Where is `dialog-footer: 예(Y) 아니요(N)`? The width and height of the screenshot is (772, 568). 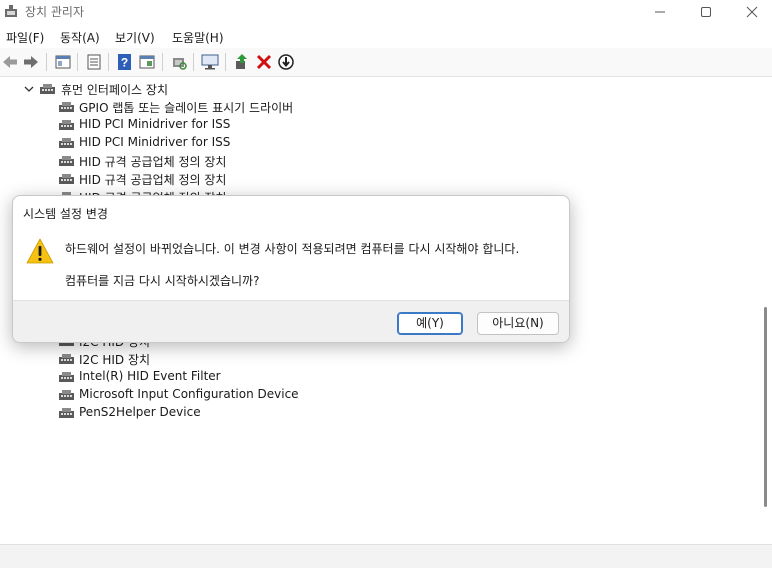
dialog-footer: 예(Y) 아니요(N) is located at coordinates (291, 321).